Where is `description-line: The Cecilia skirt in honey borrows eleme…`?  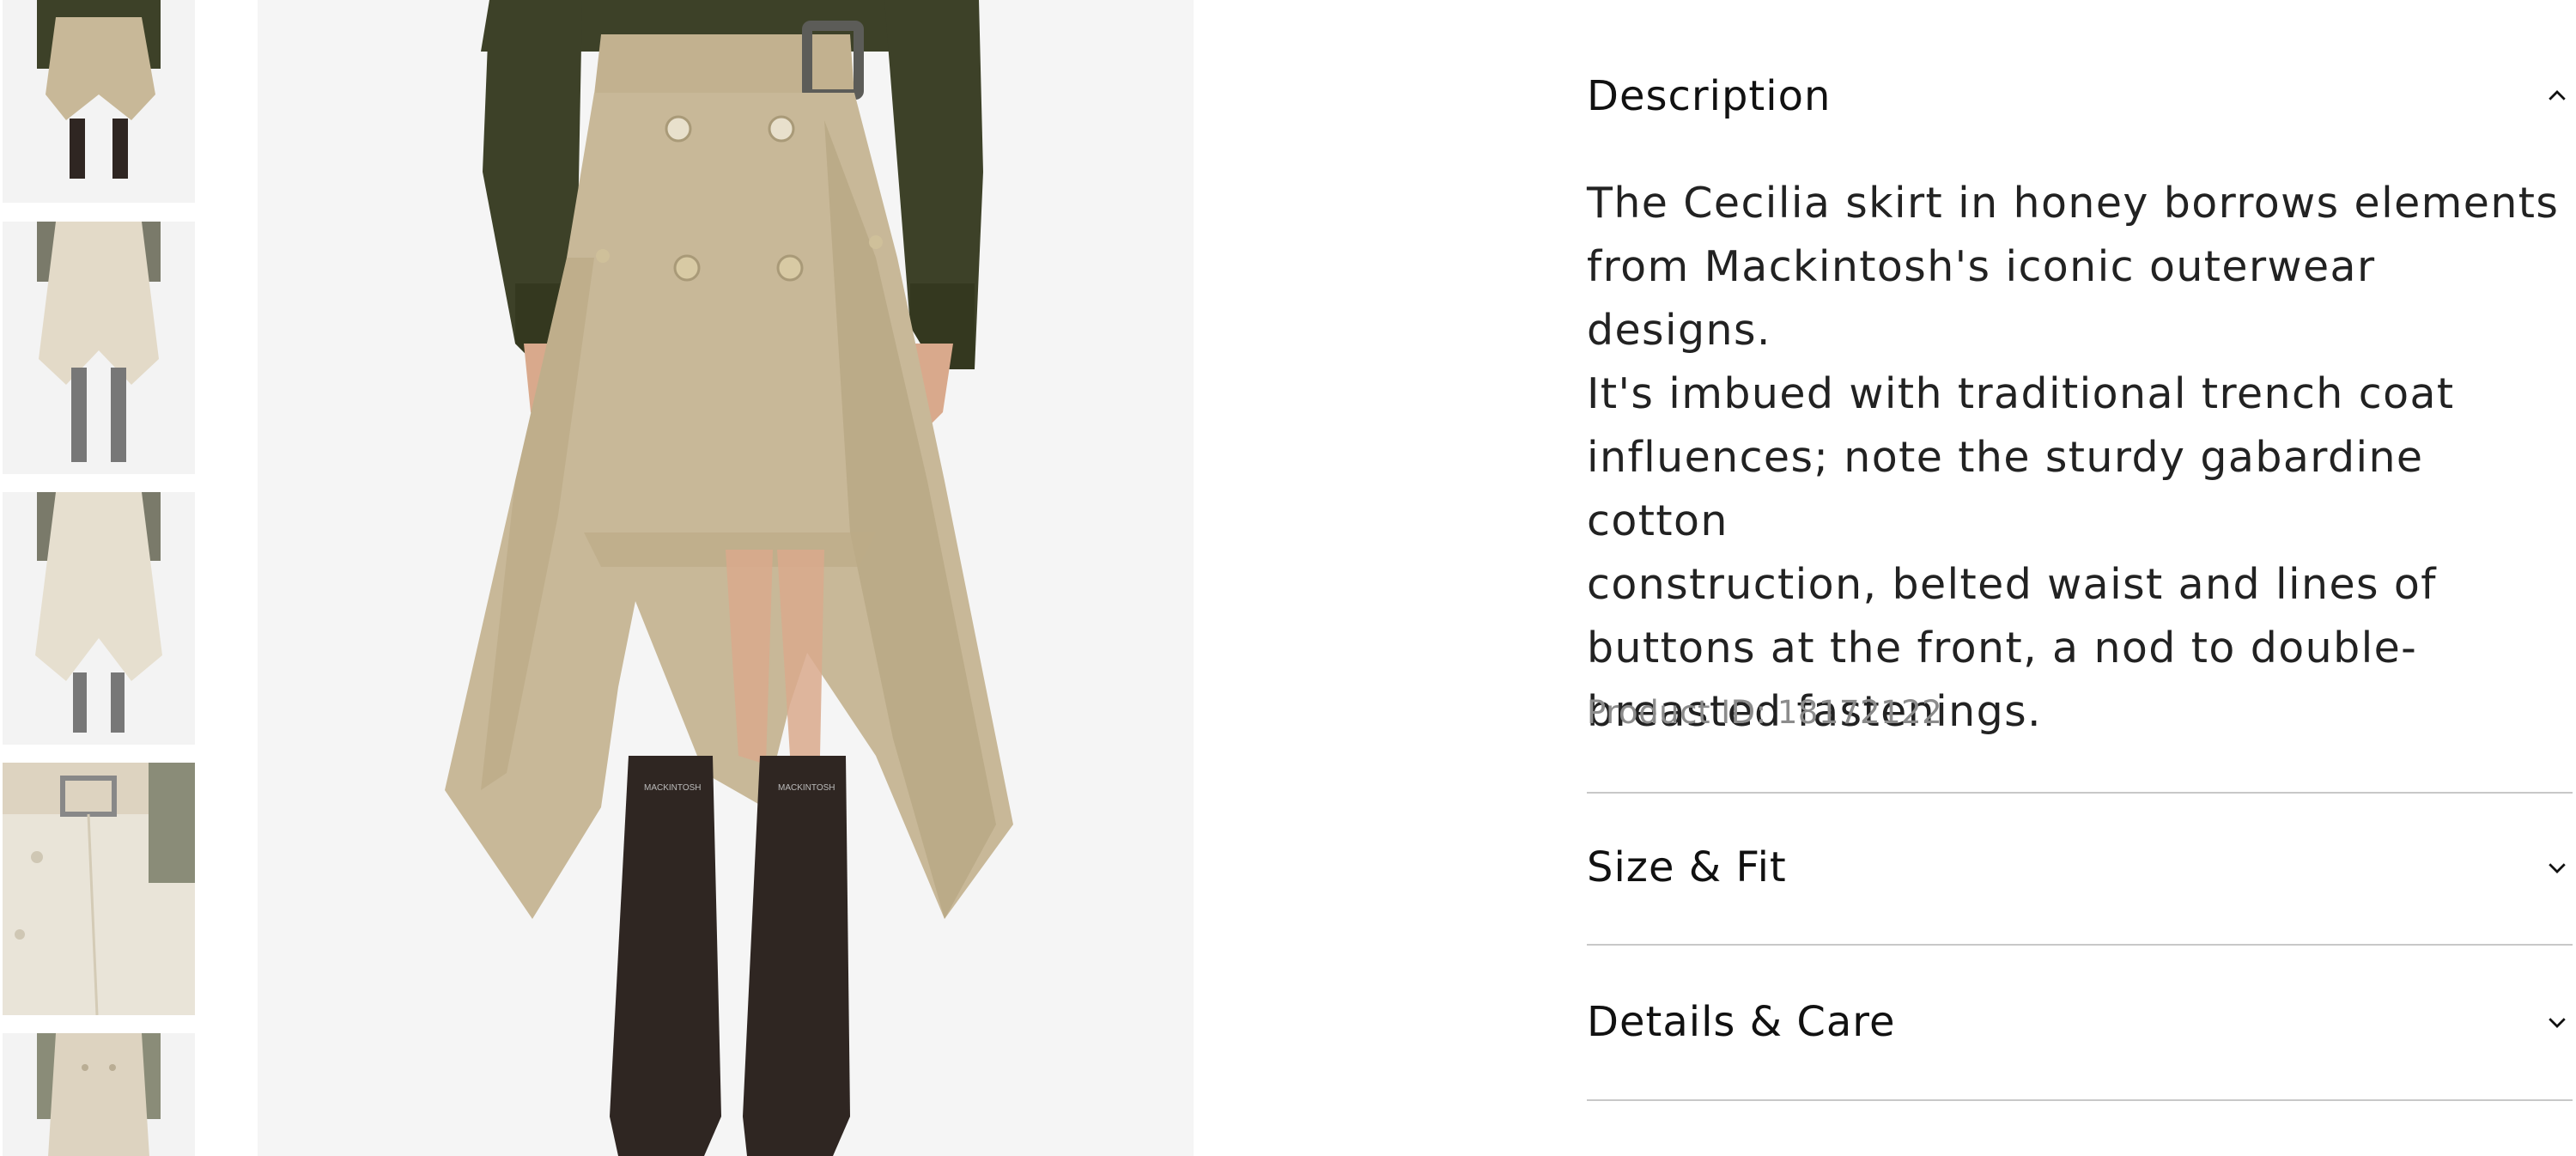 description-line: The Cecilia skirt in honey borrows eleme… is located at coordinates (2073, 203).